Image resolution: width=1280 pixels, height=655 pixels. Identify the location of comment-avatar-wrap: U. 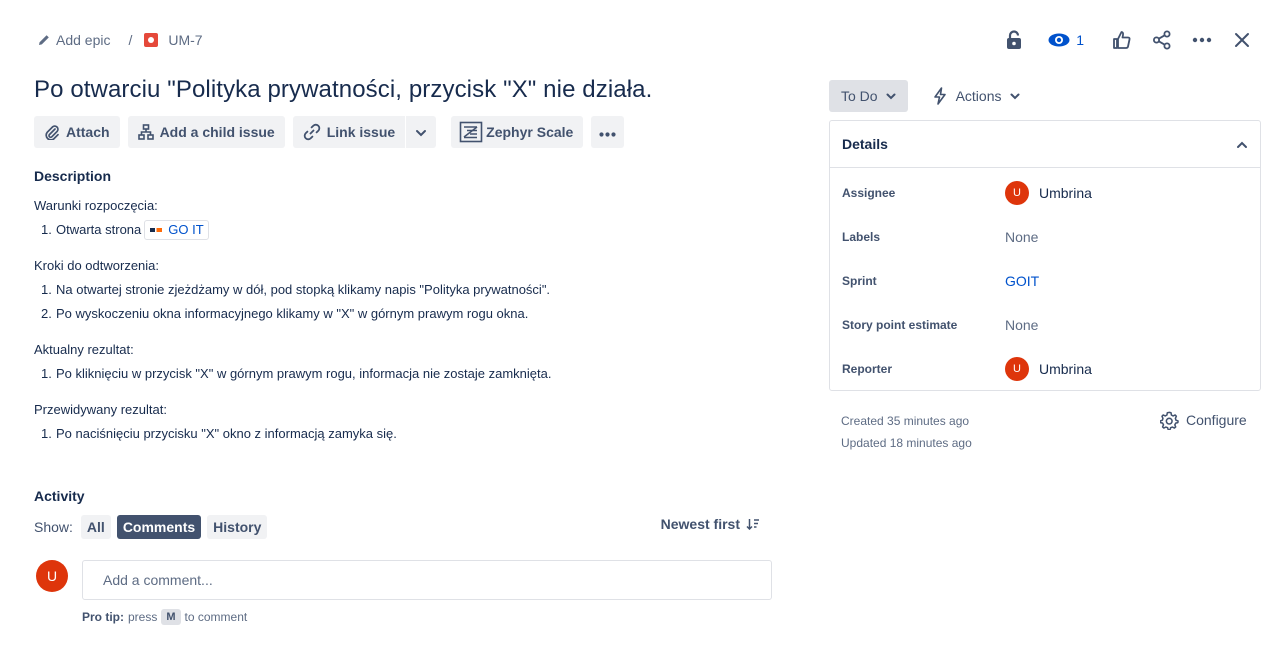
(52, 576).